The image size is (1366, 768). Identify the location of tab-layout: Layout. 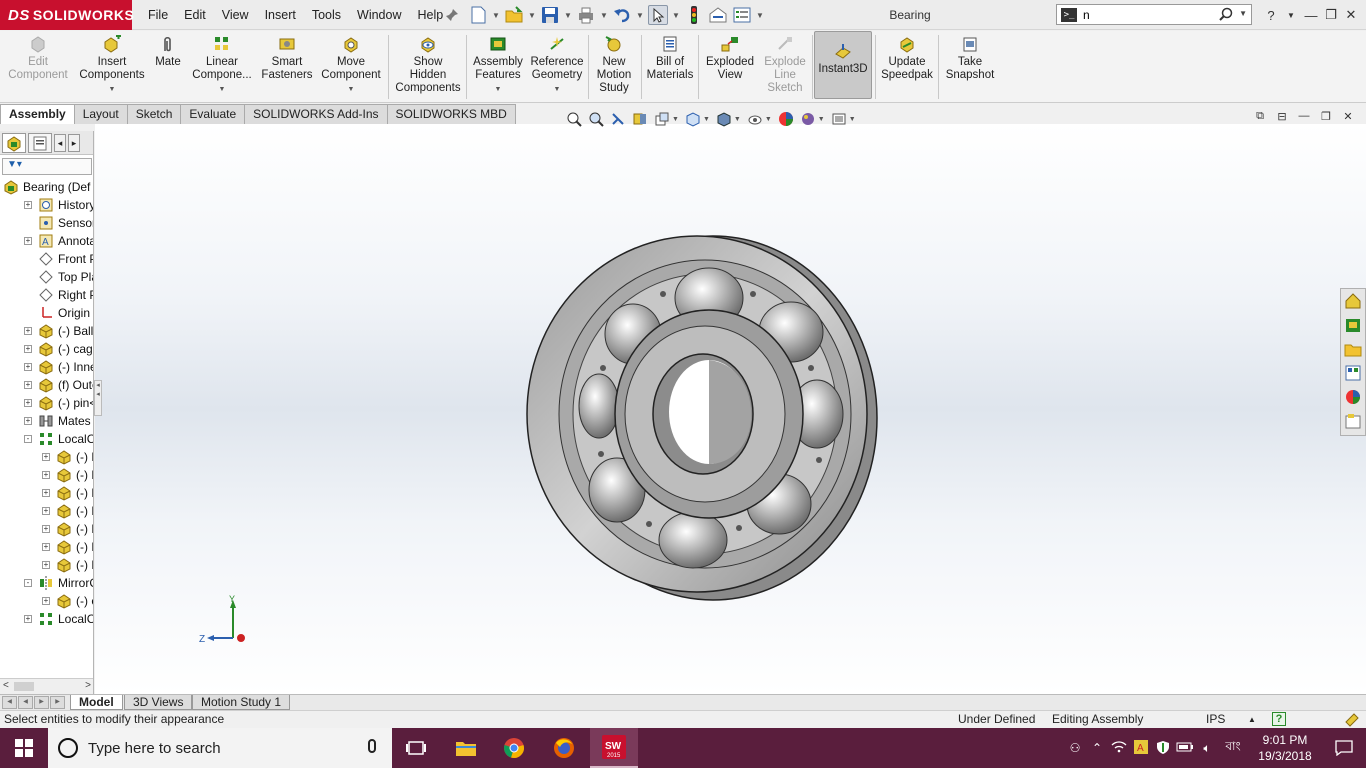
(100, 114).